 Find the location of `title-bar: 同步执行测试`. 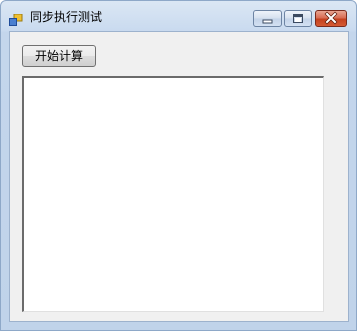

title-bar: 同步执行测试 is located at coordinates (178, 16).